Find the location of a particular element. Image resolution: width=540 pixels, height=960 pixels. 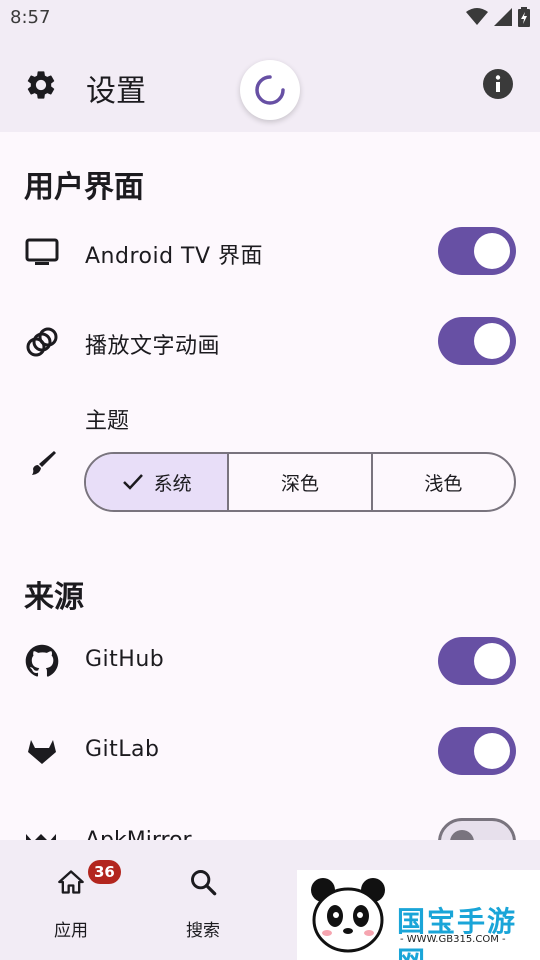

watermark: 国宝手游网 - WWW.GB315.COM - is located at coordinates (418, 915).